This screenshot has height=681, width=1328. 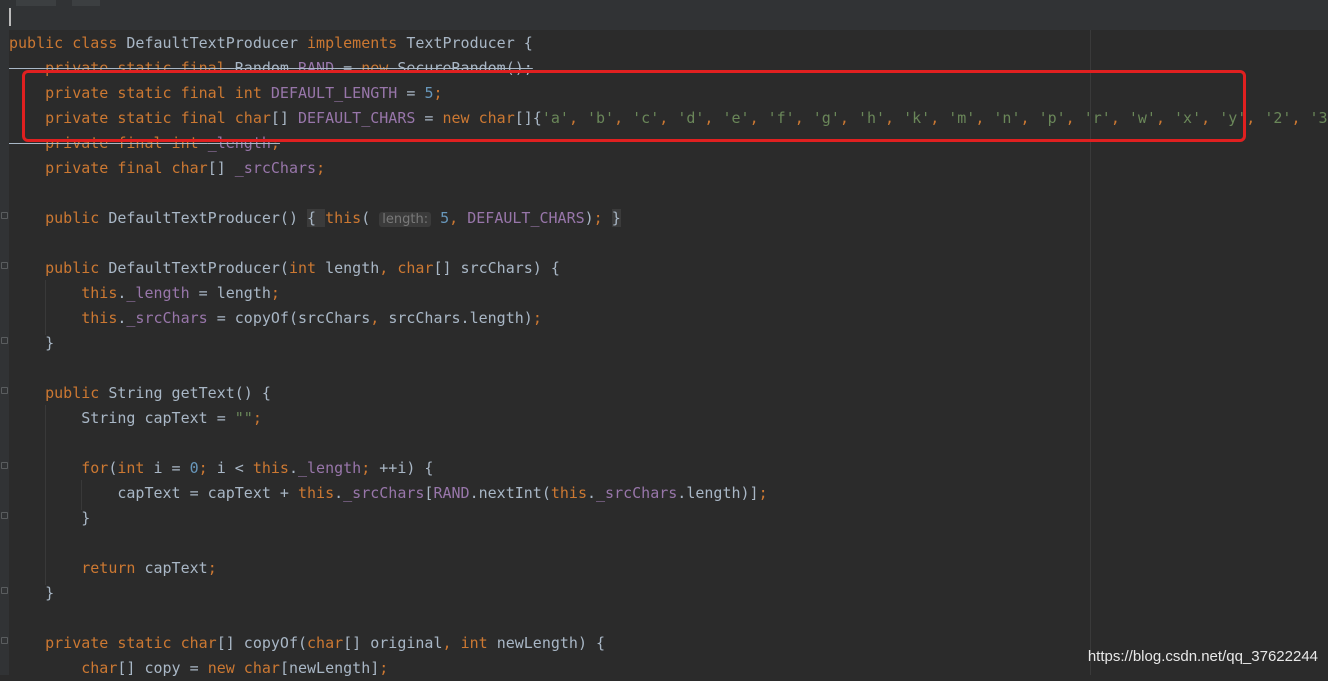 I want to click on code-token: srcChars.length), so click(x=460, y=318).